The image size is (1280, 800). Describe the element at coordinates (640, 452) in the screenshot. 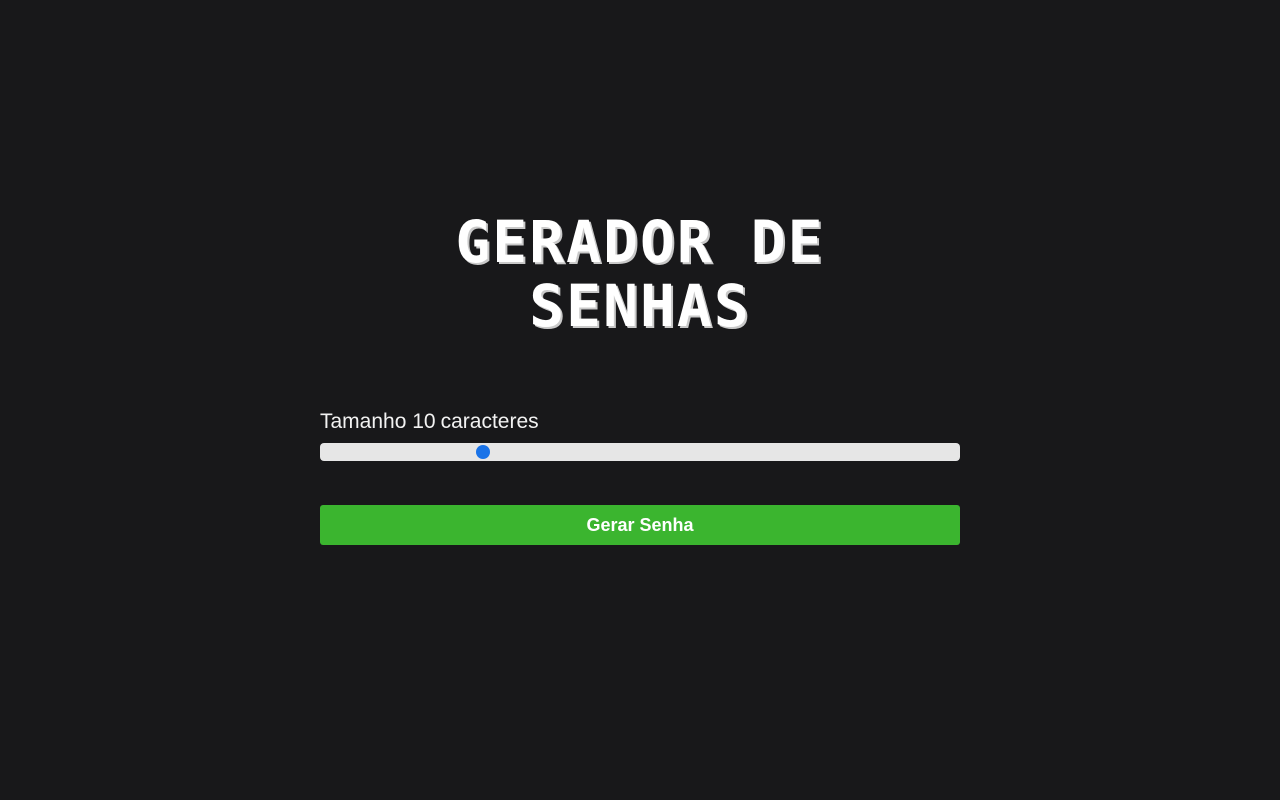

I see `password-length-slider` at that location.